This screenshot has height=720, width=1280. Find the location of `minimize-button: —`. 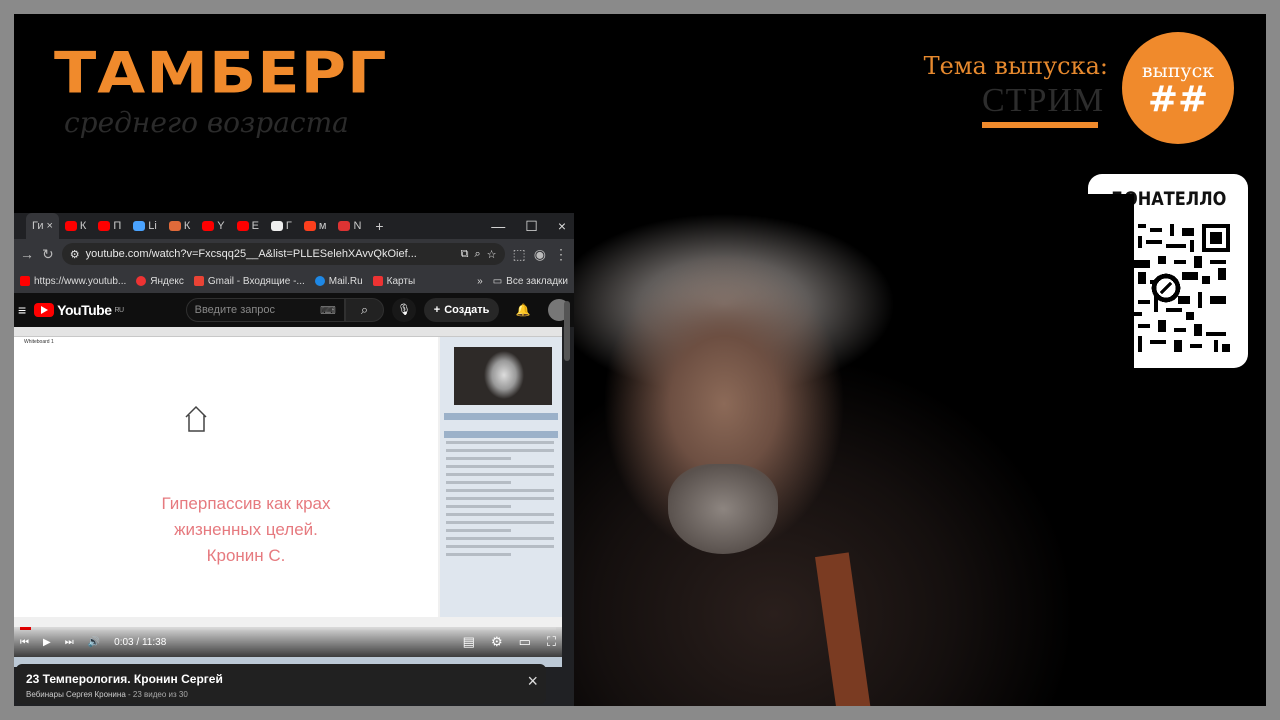

minimize-button: — is located at coordinates (498, 226).